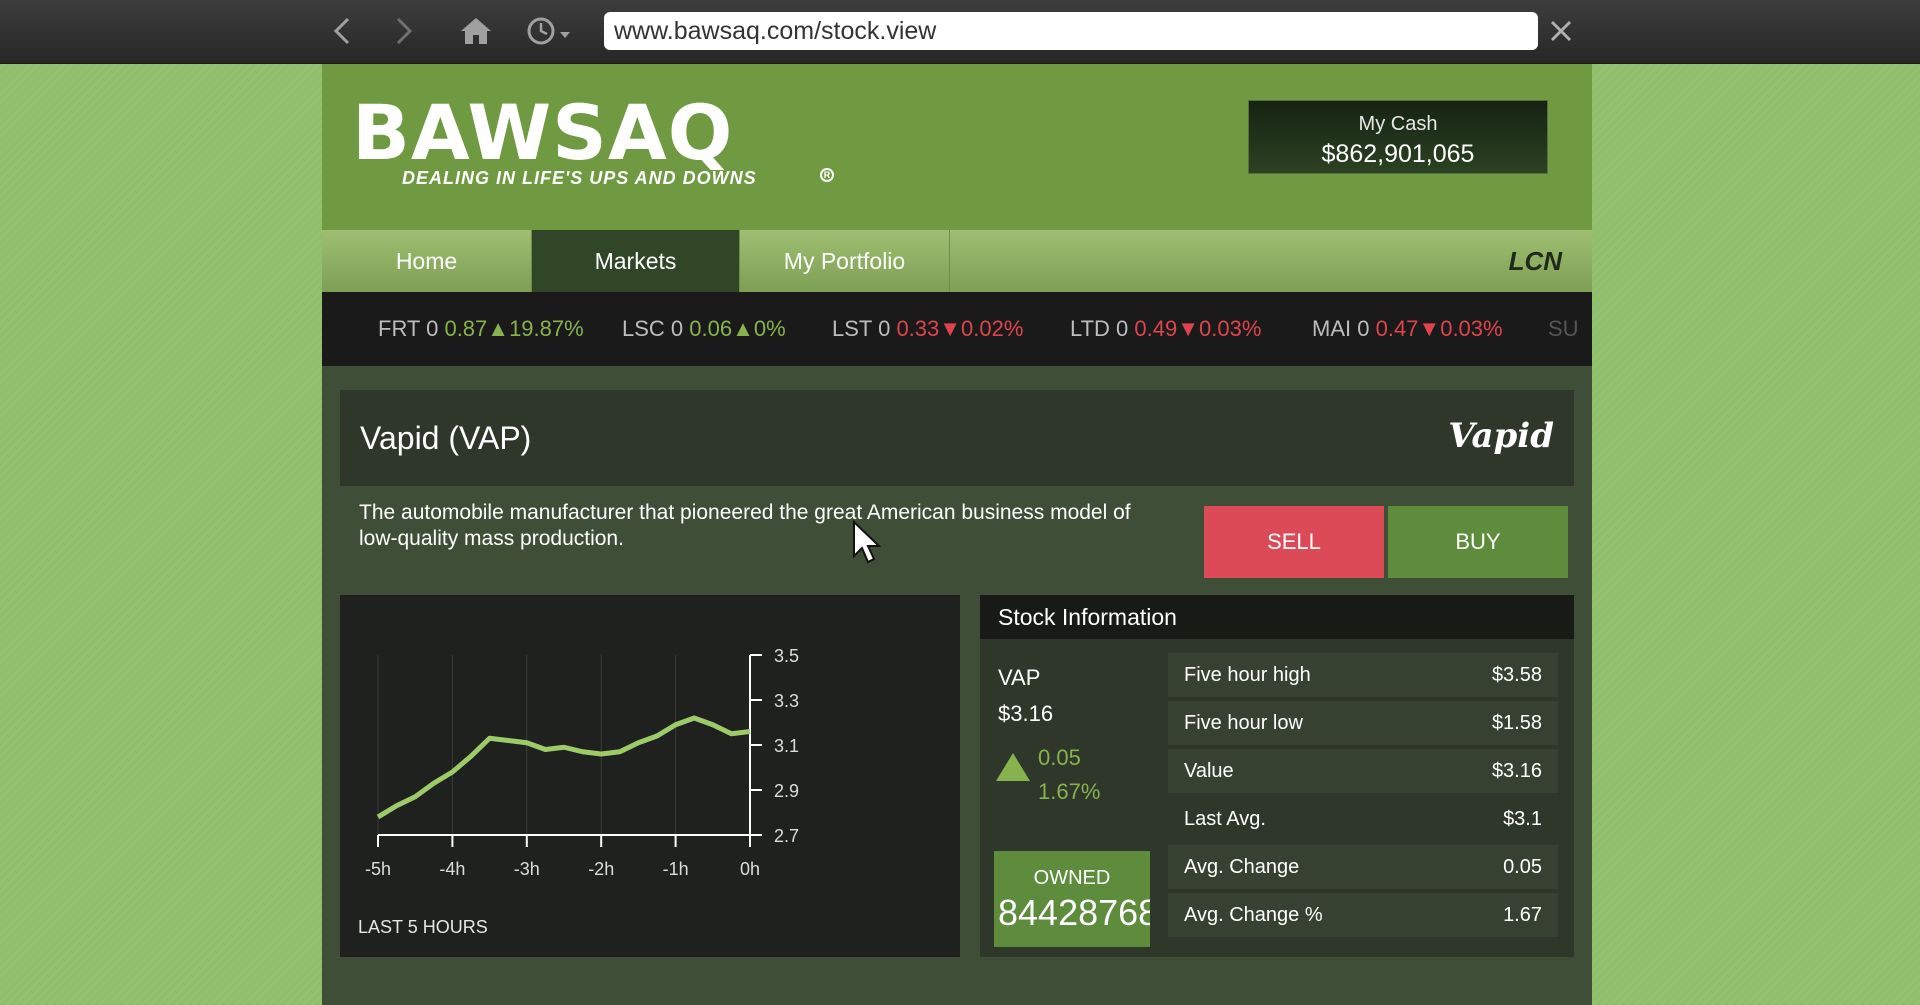 The image size is (1920, 1005). What do you see at coordinates (1069, 791) in the screenshot?
I see `info-change-pct: 1.67%` at bounding box center [1069, 791].